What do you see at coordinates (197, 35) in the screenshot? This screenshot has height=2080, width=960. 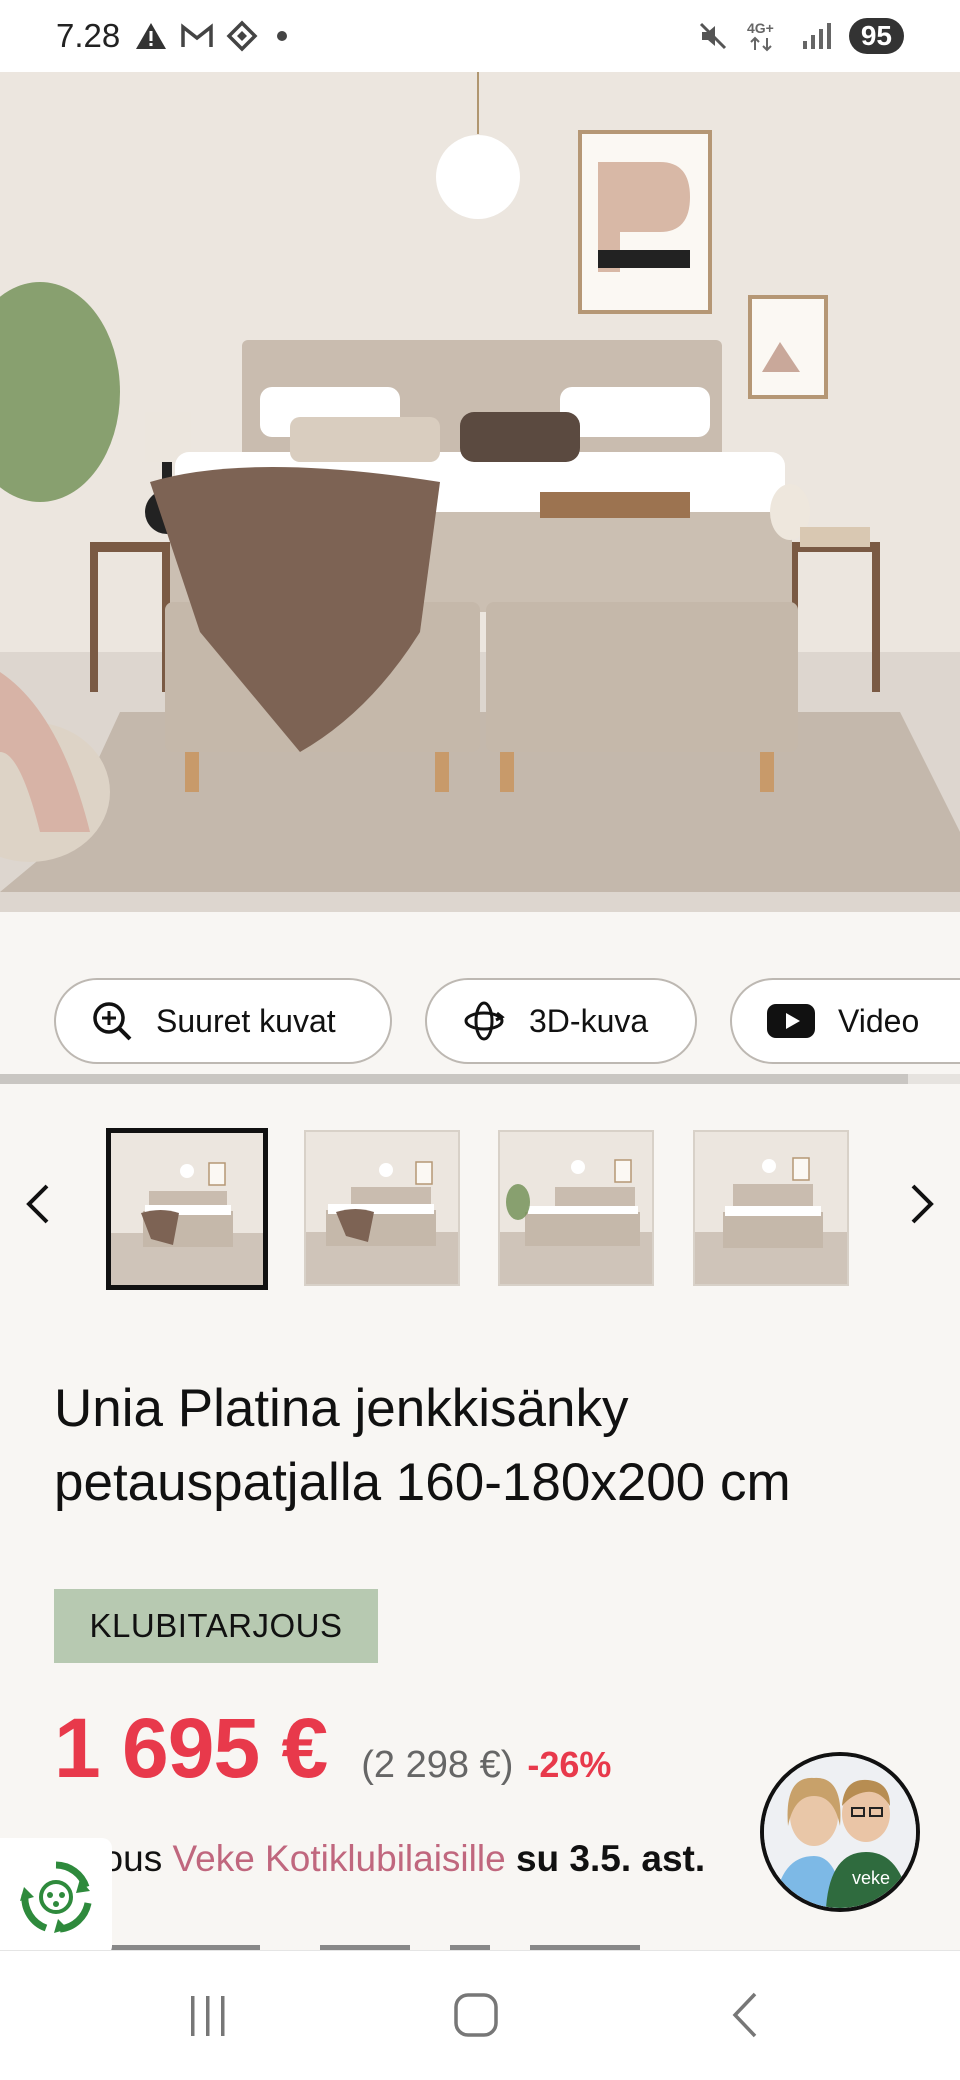 I see `gmail-icon` at bounding box center [197, 35].